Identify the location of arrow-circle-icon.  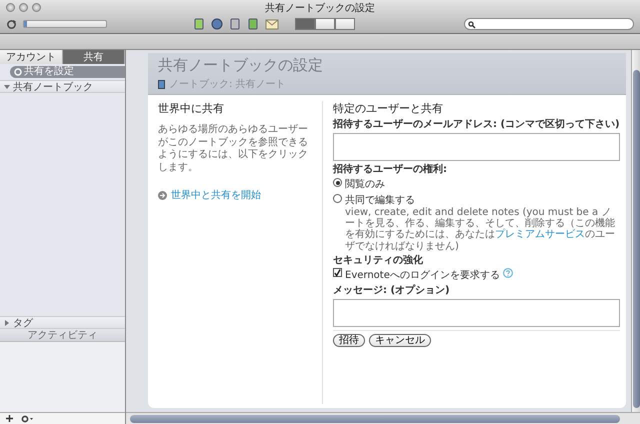
(162, 195).